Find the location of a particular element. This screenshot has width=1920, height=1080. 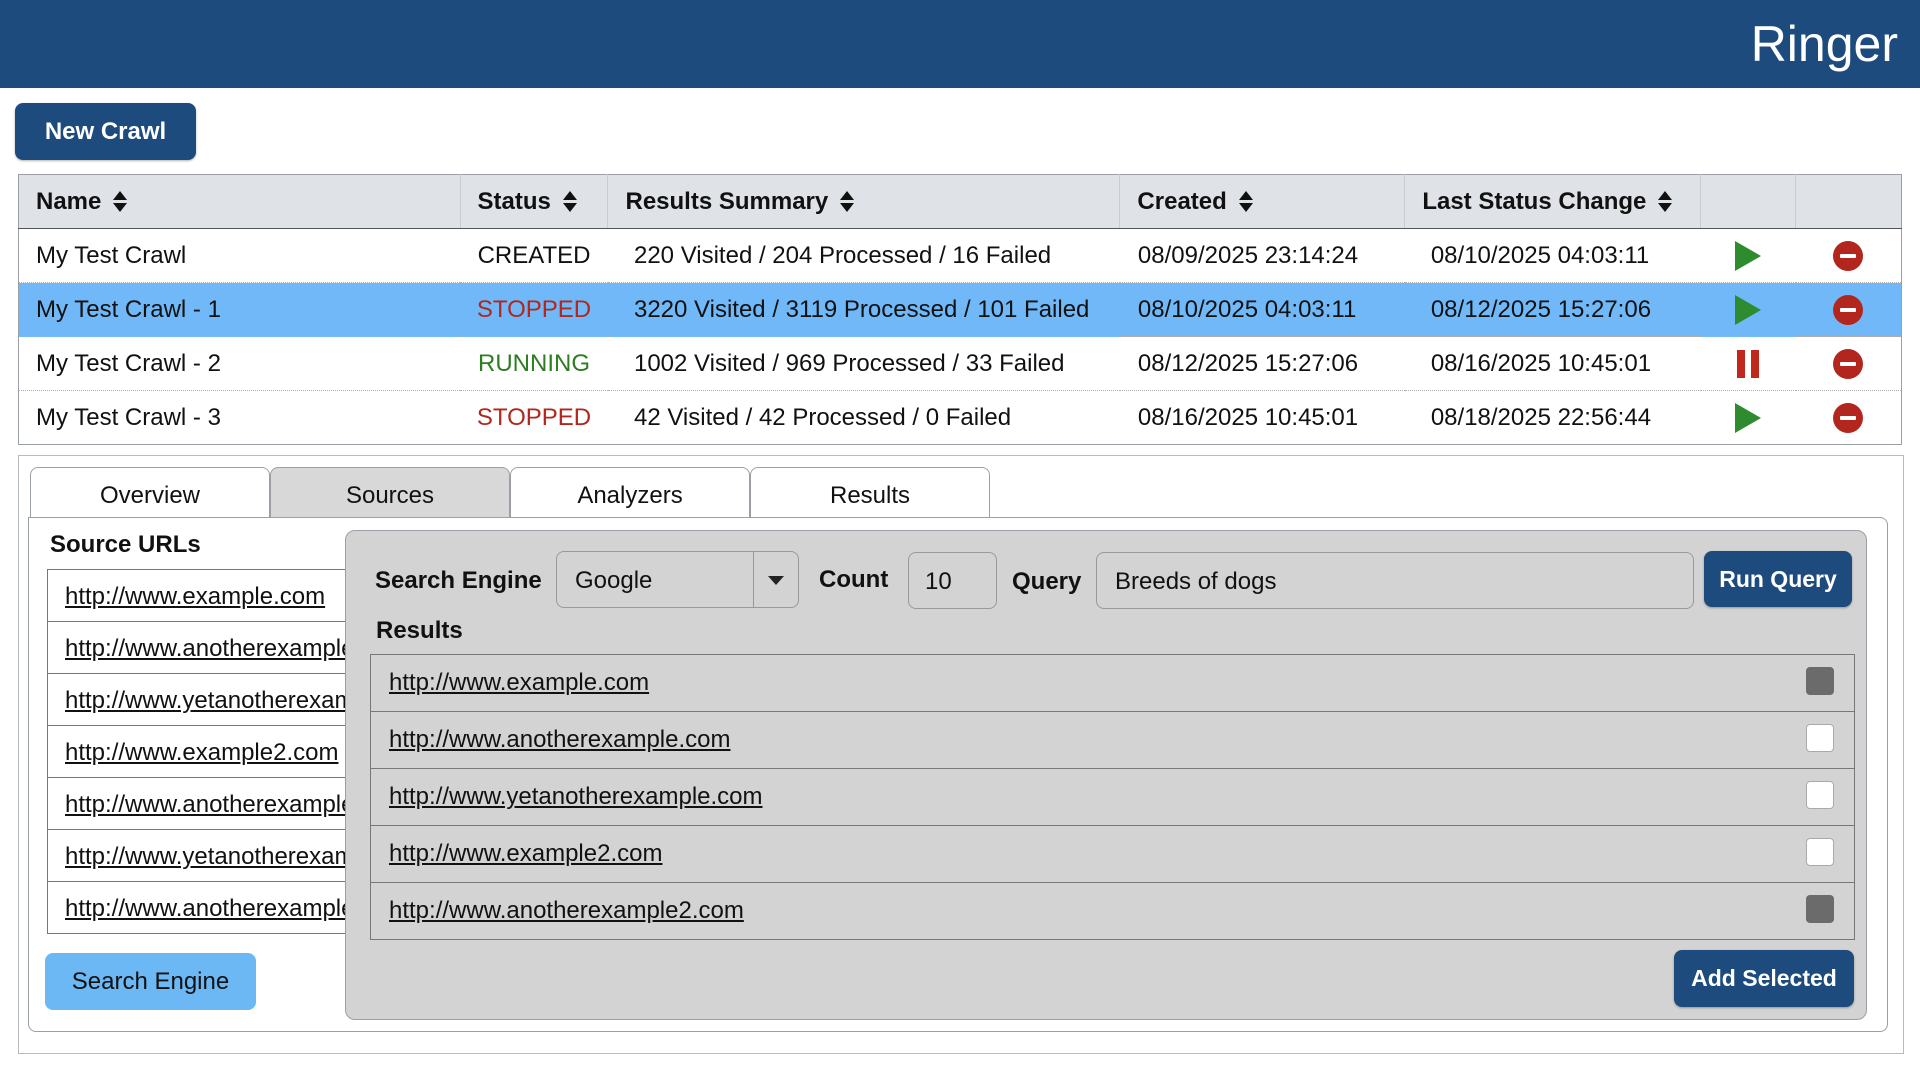

search-engine-button: Search Engine is located at coordinates (150, 981).